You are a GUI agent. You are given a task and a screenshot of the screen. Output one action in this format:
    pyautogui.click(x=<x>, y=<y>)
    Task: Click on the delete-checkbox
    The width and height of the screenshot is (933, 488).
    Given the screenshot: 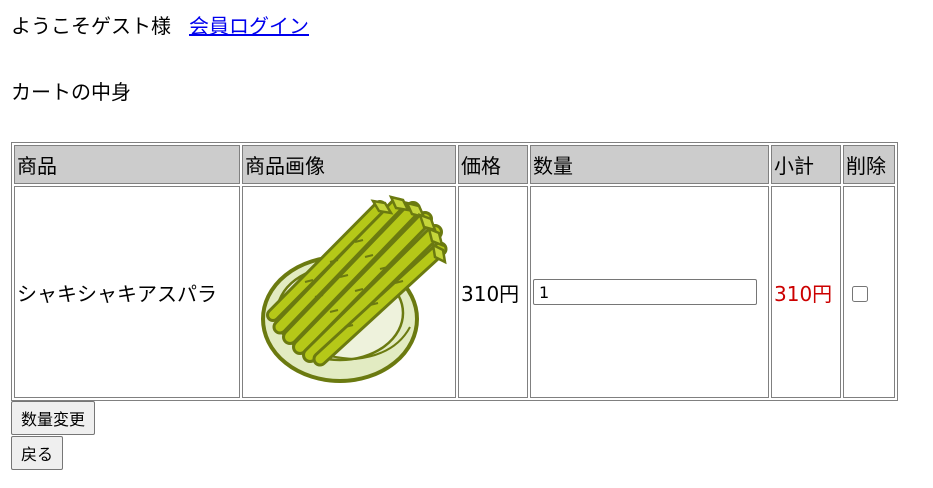 What is the action you would take?
    pyautogui.click(x=860, y=293)
    